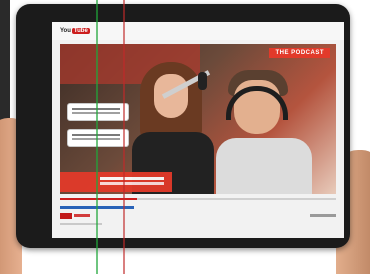  I want to click on man-body, so click(264, 166).